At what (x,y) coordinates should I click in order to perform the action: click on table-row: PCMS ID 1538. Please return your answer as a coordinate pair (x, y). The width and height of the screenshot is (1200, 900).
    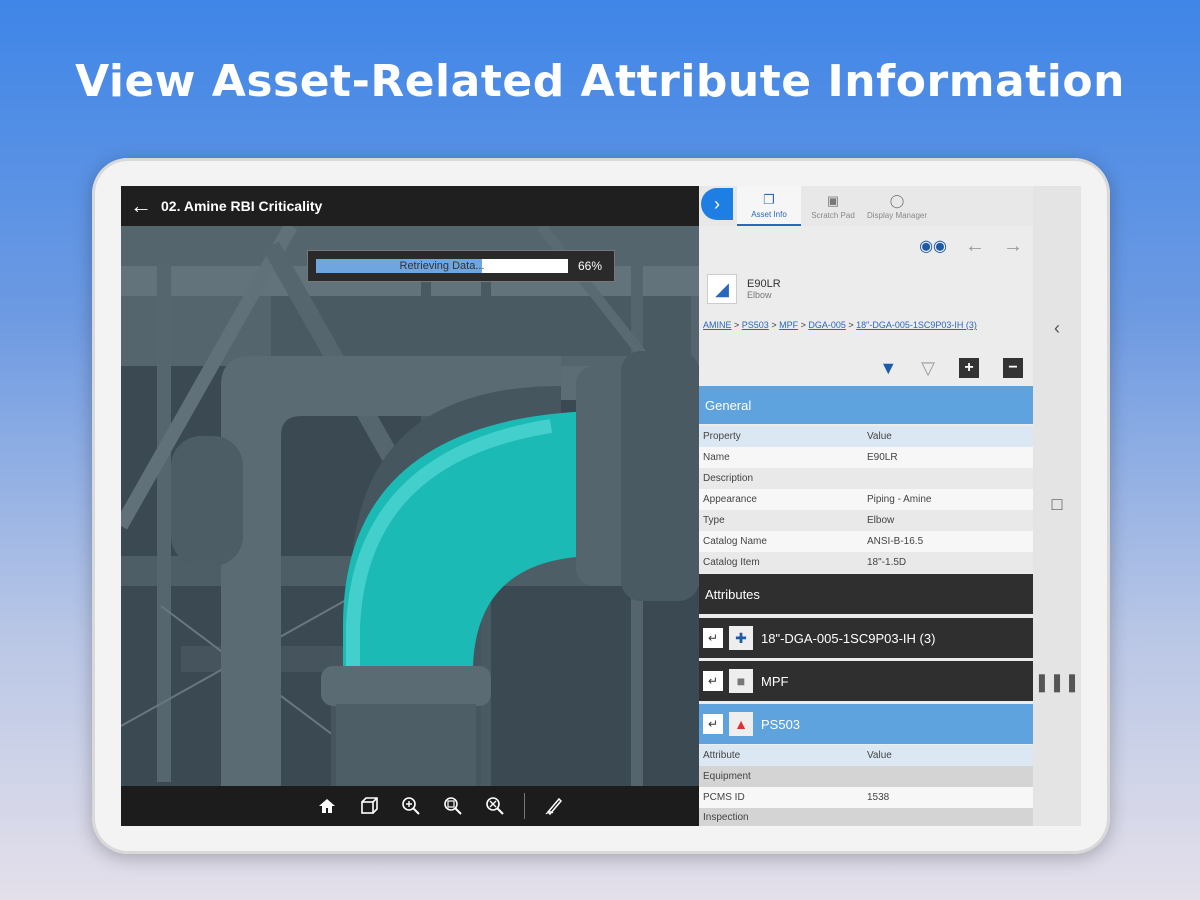
    Looking at the image, I should click on (866, 797).